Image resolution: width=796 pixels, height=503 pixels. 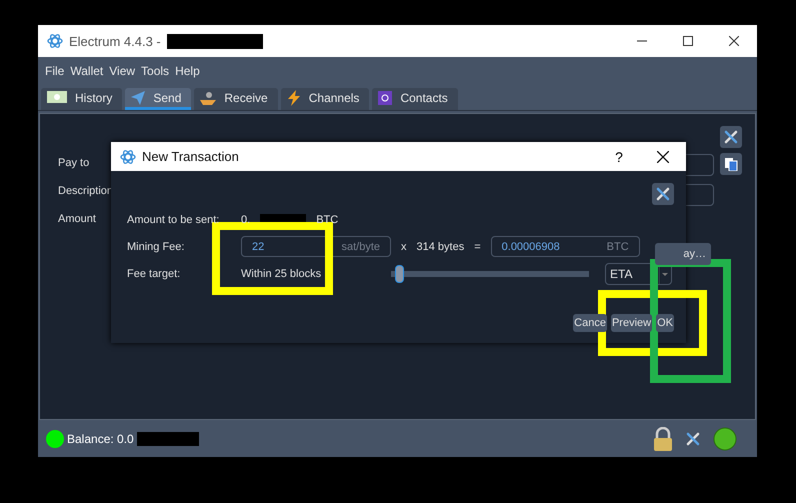 What do you see at coordinates (57, 97) in the screenshot?
I see `banknote-icon` at bounding box center [57, 97].